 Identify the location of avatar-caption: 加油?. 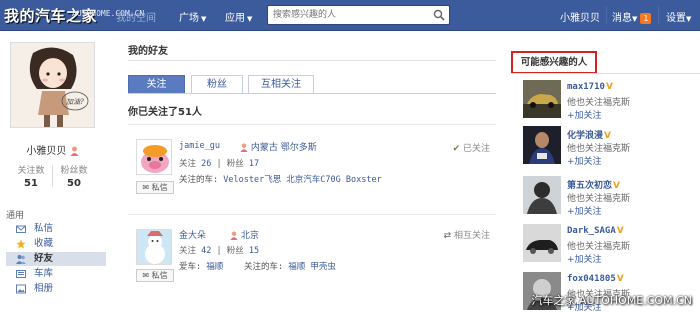
(75, 102).